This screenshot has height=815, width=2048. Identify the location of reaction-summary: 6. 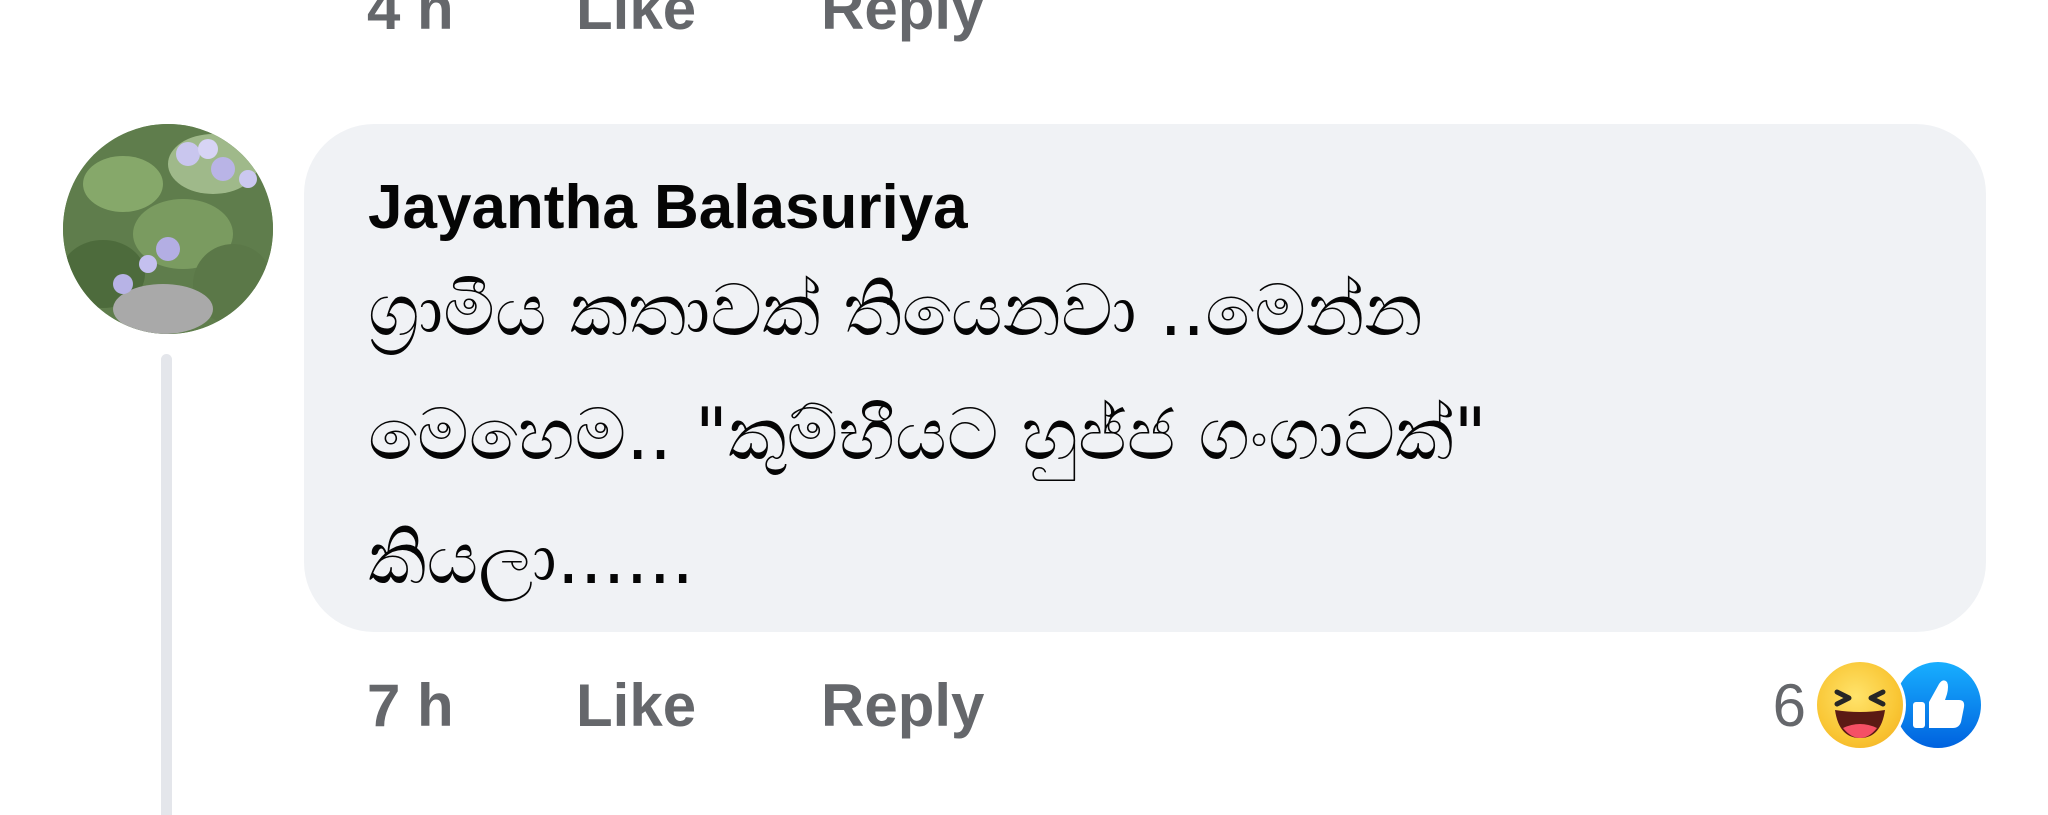
(1878, 705).